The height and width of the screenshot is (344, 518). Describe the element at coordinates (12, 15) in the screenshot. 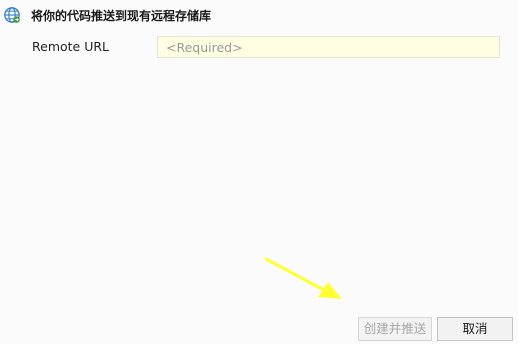

I see `globe-icon` at that location.